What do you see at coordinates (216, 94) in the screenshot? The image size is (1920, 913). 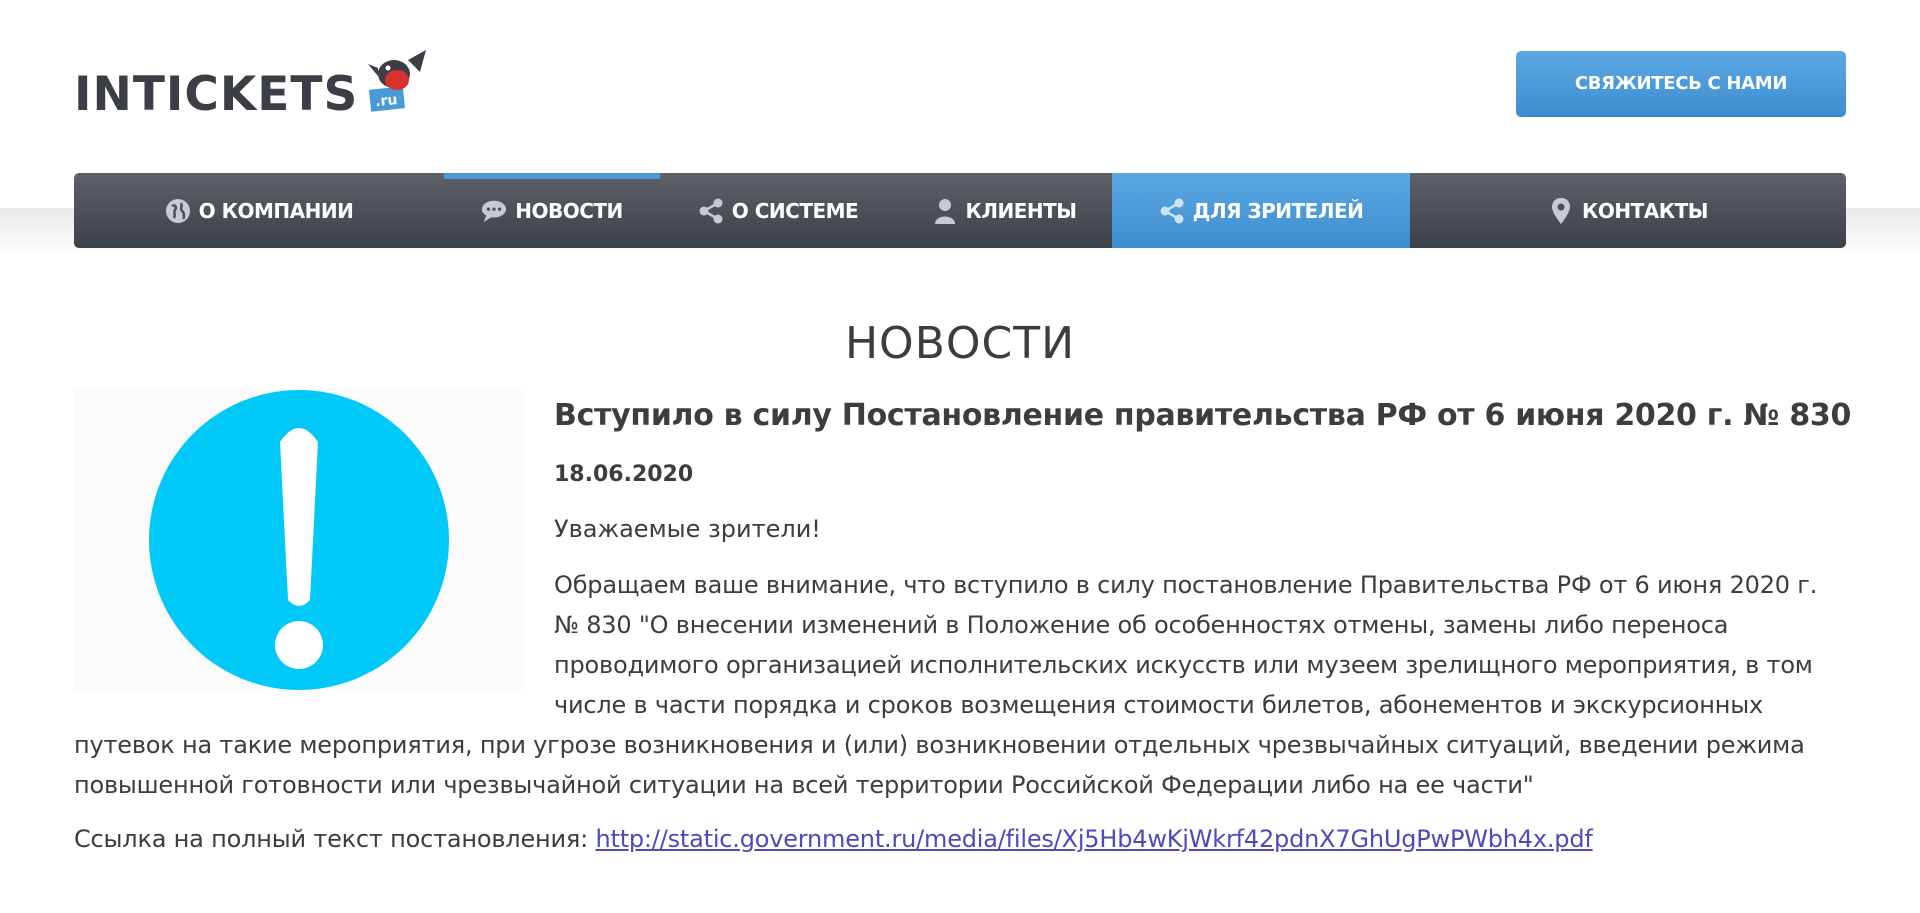 I see `logo-text: INTICKETS` at bounding box center [216, 94].